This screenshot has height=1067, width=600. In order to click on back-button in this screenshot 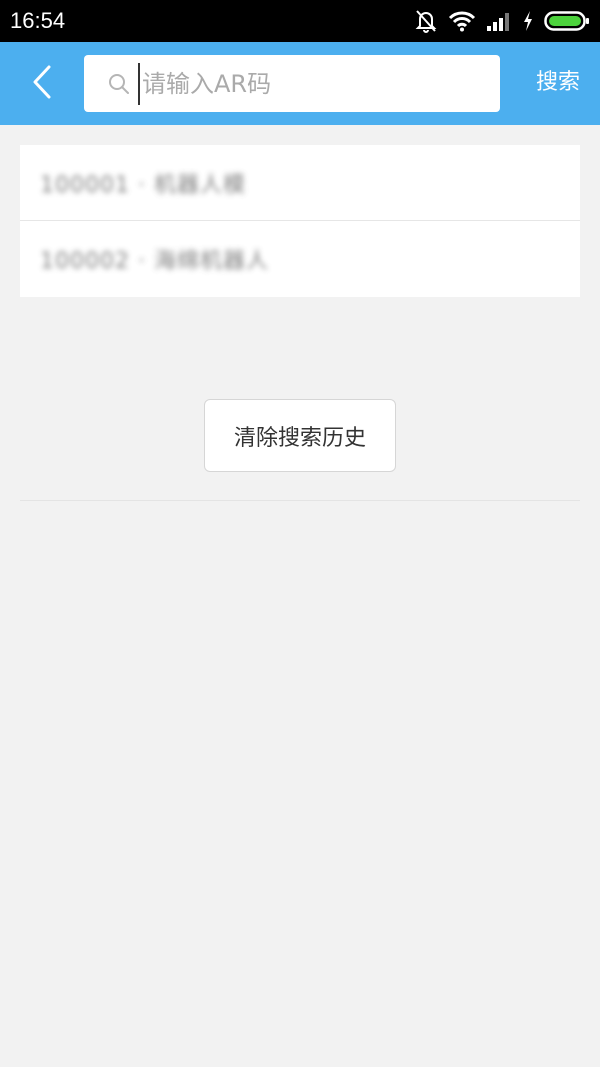, I will do `click(42, 84)`.